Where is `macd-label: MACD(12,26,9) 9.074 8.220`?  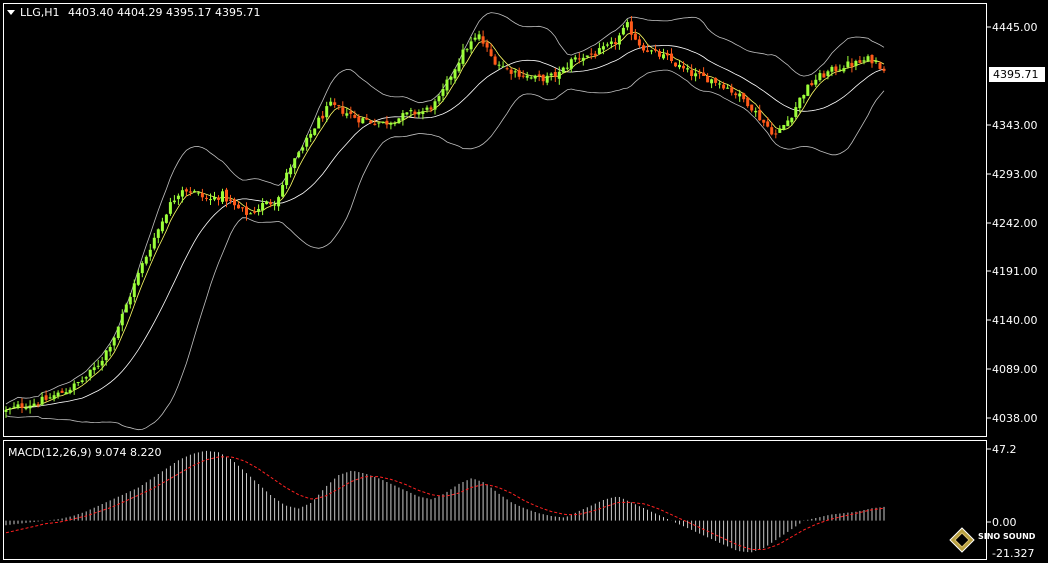 macd-label: MACD(12,26,9) 9.074 8.220 is located at coordinates (85, 452).